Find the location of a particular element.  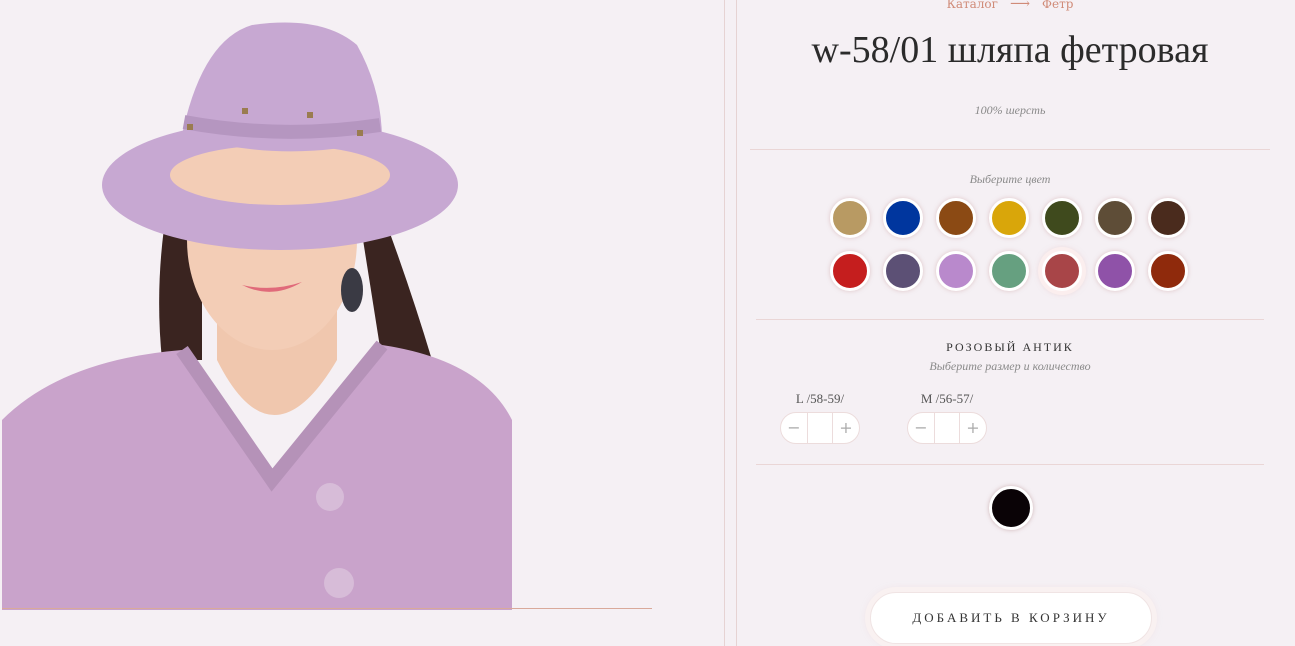

quantity-stepper-l: − + is located at coordinates (820, 428).